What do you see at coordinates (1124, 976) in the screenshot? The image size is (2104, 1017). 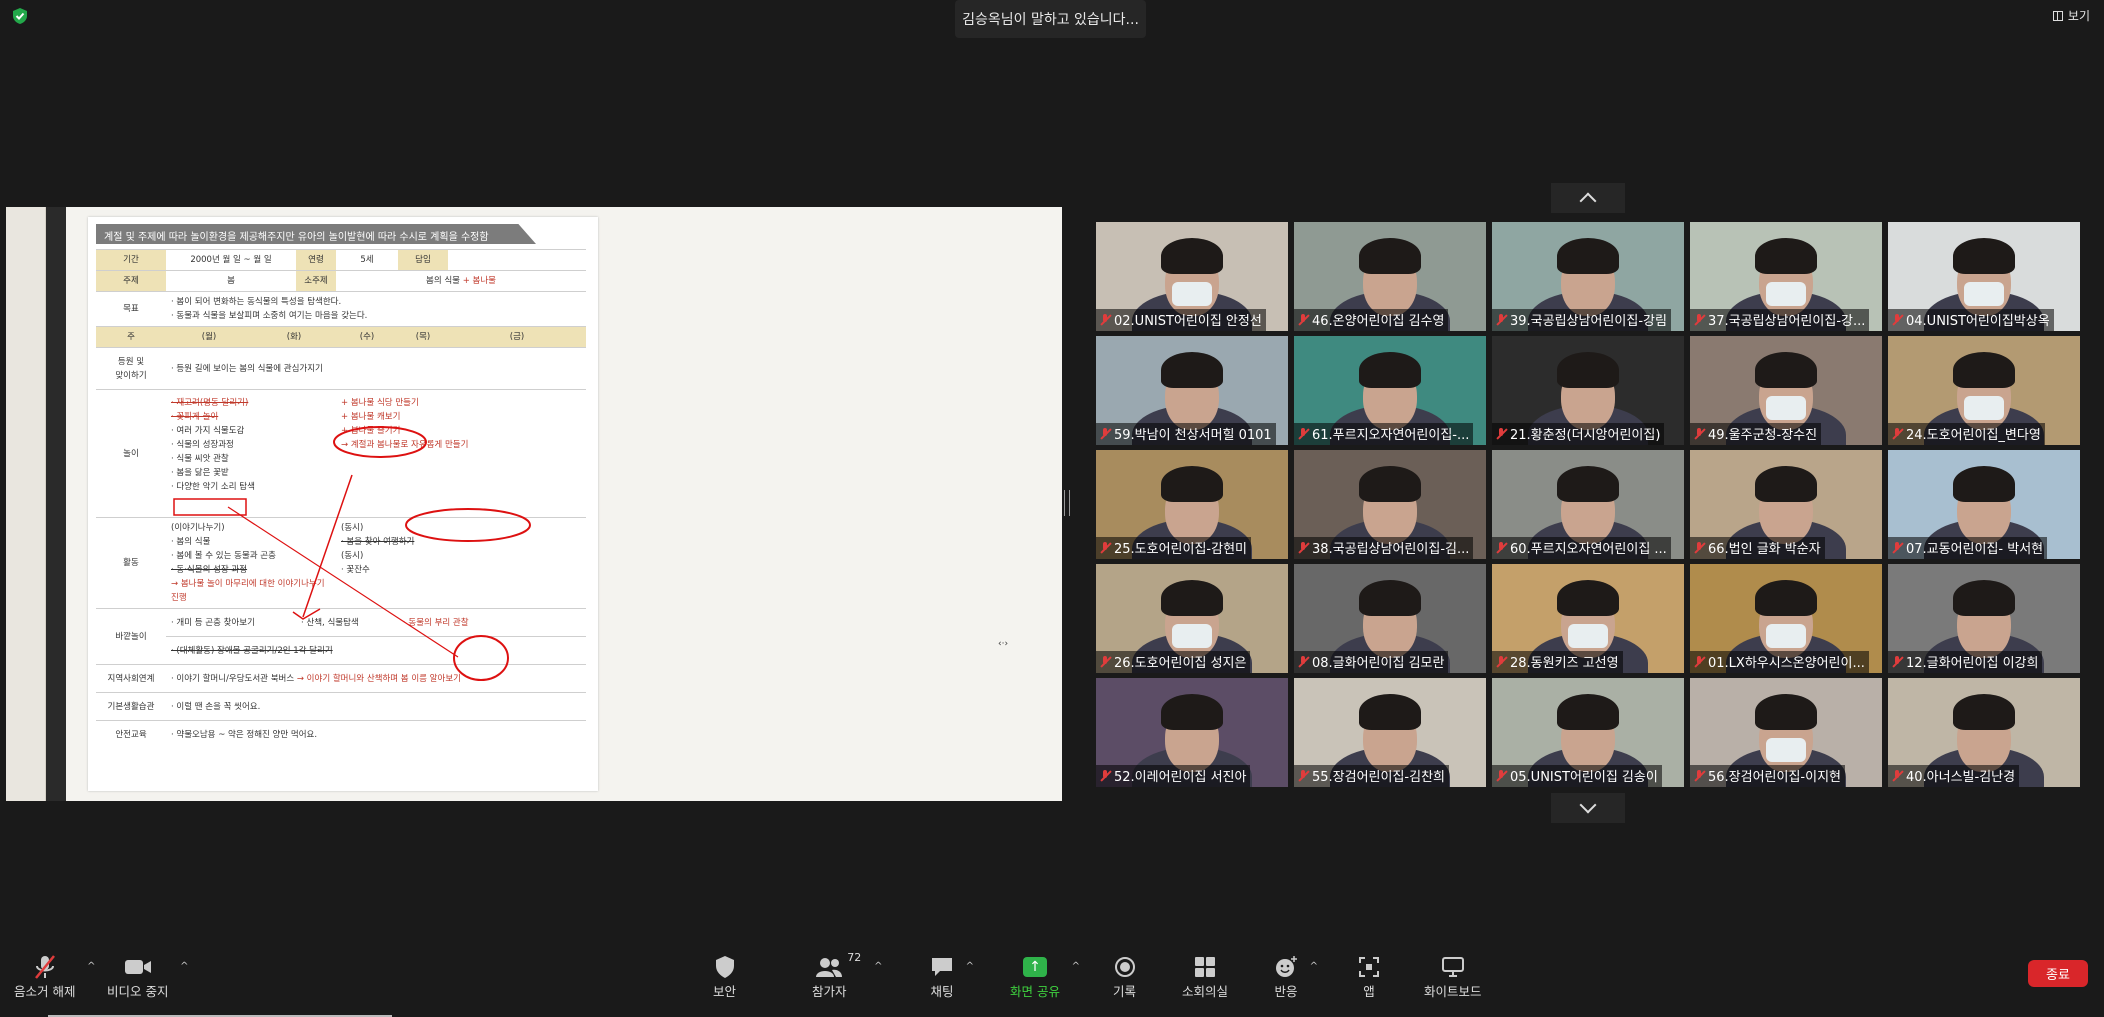 I see `record-button: 기록` at bounding box center [1124, 976].